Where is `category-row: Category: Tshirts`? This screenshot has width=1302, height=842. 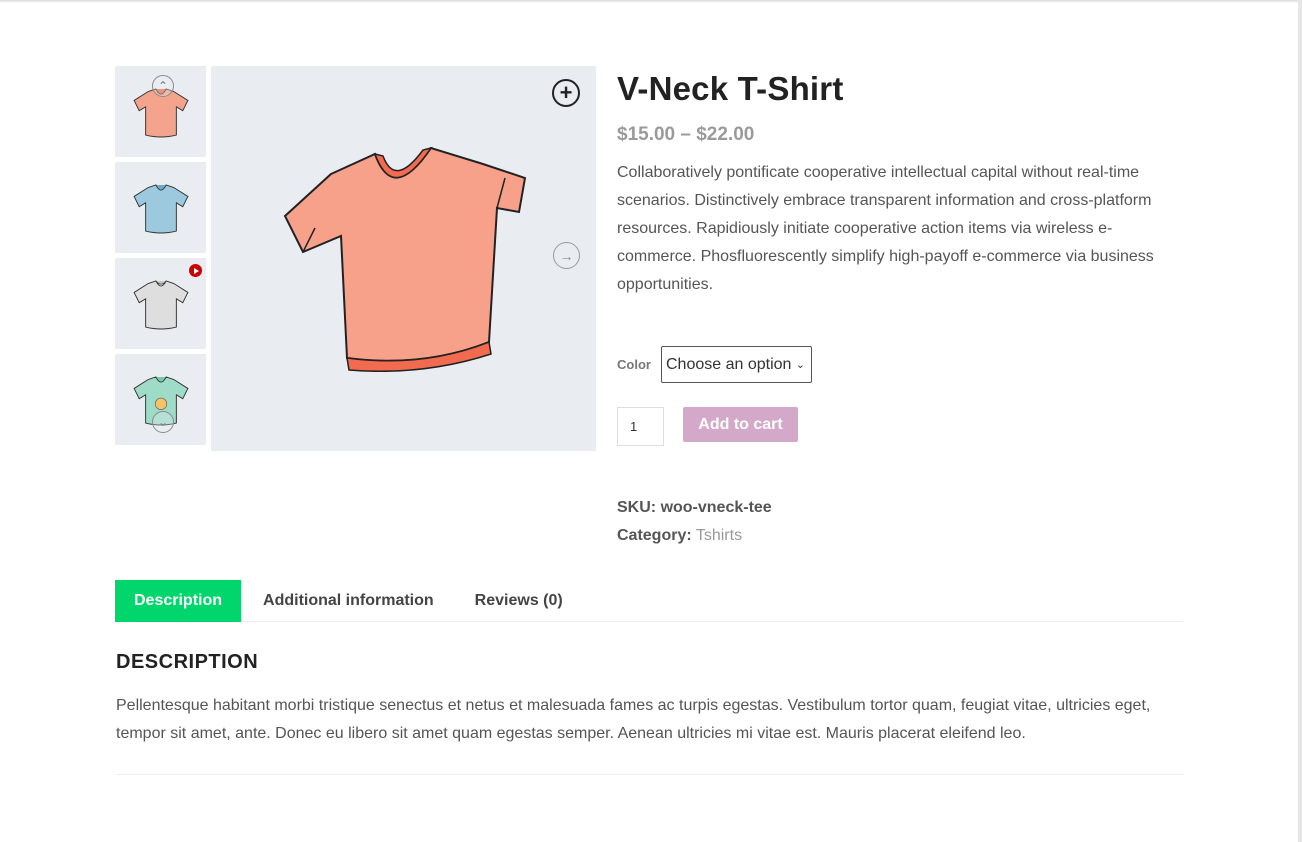
category-row: Category: Tshirts is located at coordinates (694, 536).